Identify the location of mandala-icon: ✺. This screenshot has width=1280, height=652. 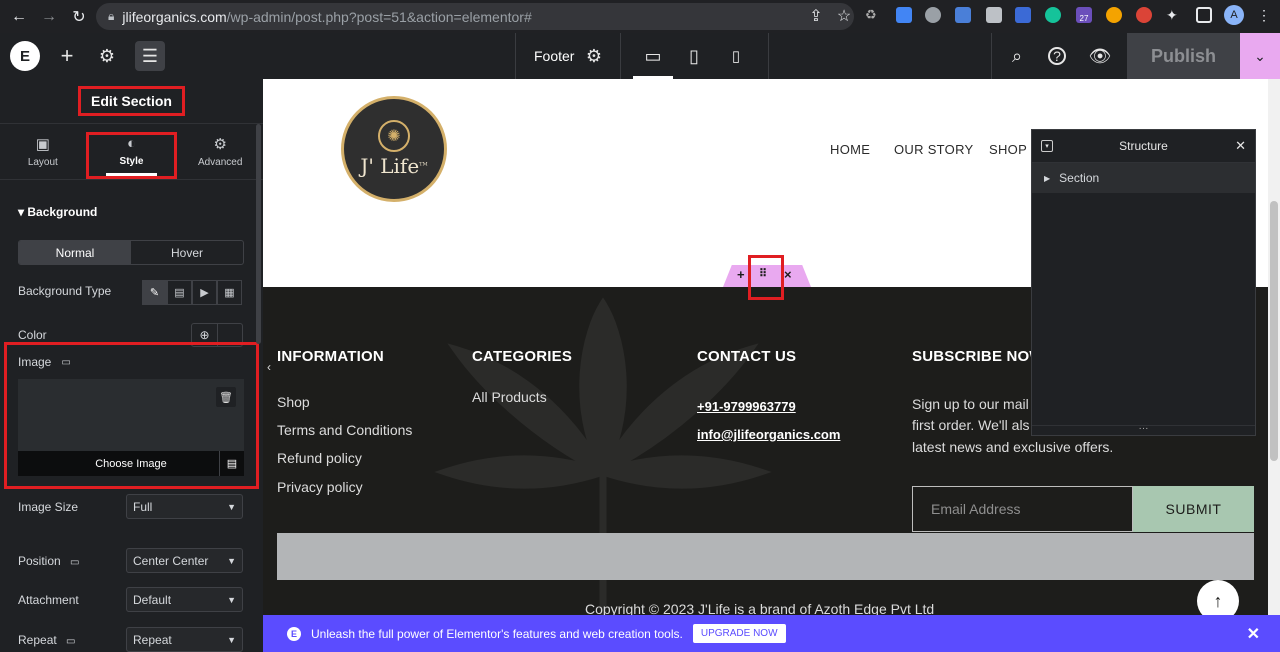
(394, 136).